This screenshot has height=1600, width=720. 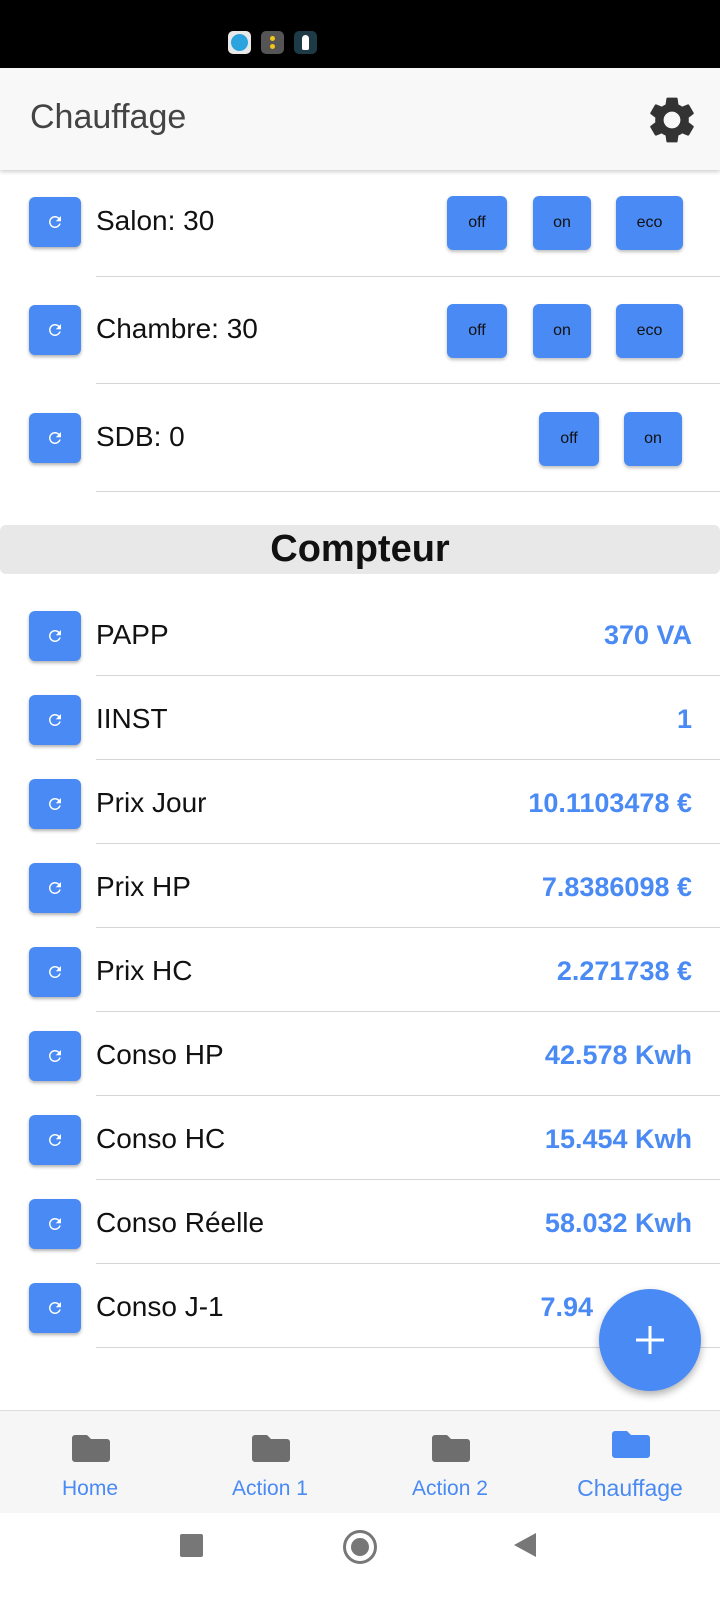 What do you see at coordinates (566, 1307) in the screenshot?
I see `meter-value: 7.94` at bounding box center [566, 1307].